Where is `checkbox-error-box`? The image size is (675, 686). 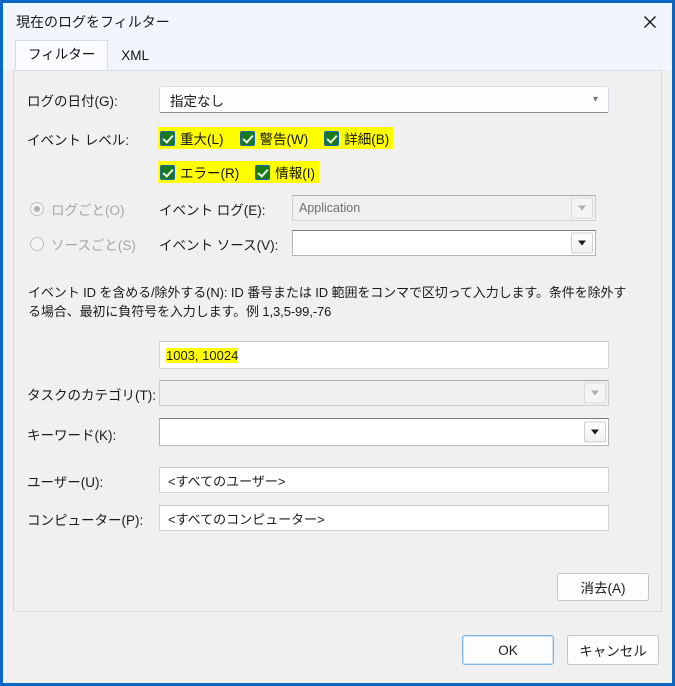
checkbox-error-box is located at coordinates (167, 172).